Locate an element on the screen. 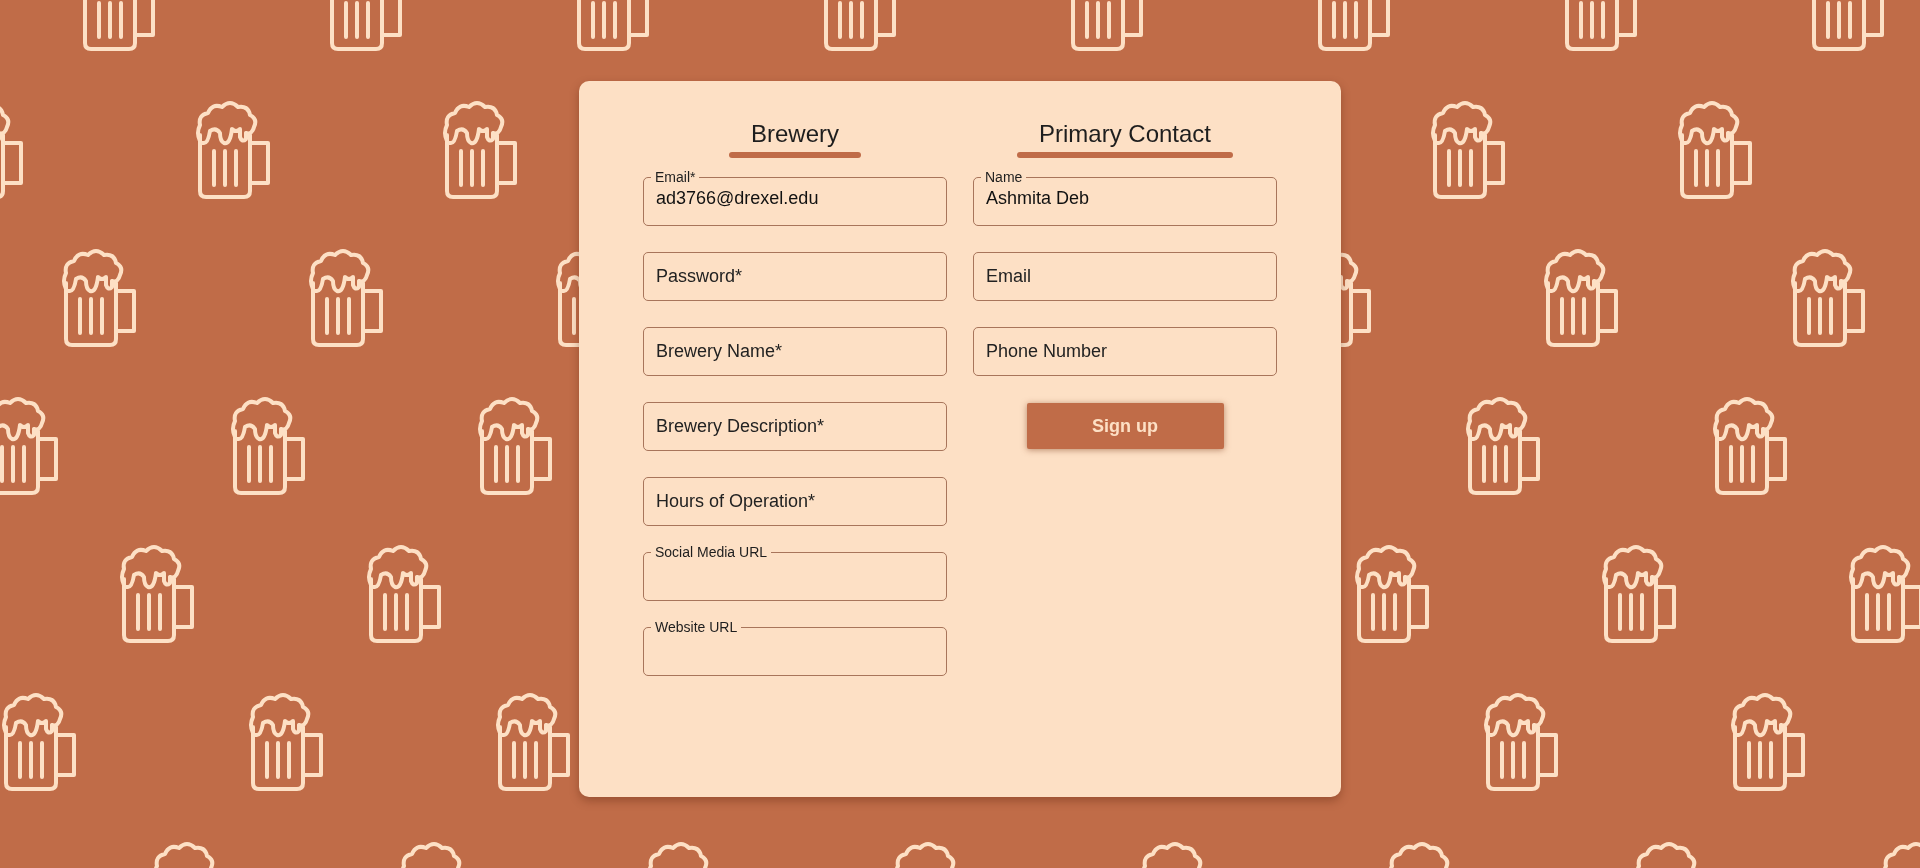  input-field: Brewery Description* is located at coordinates (795, 426).